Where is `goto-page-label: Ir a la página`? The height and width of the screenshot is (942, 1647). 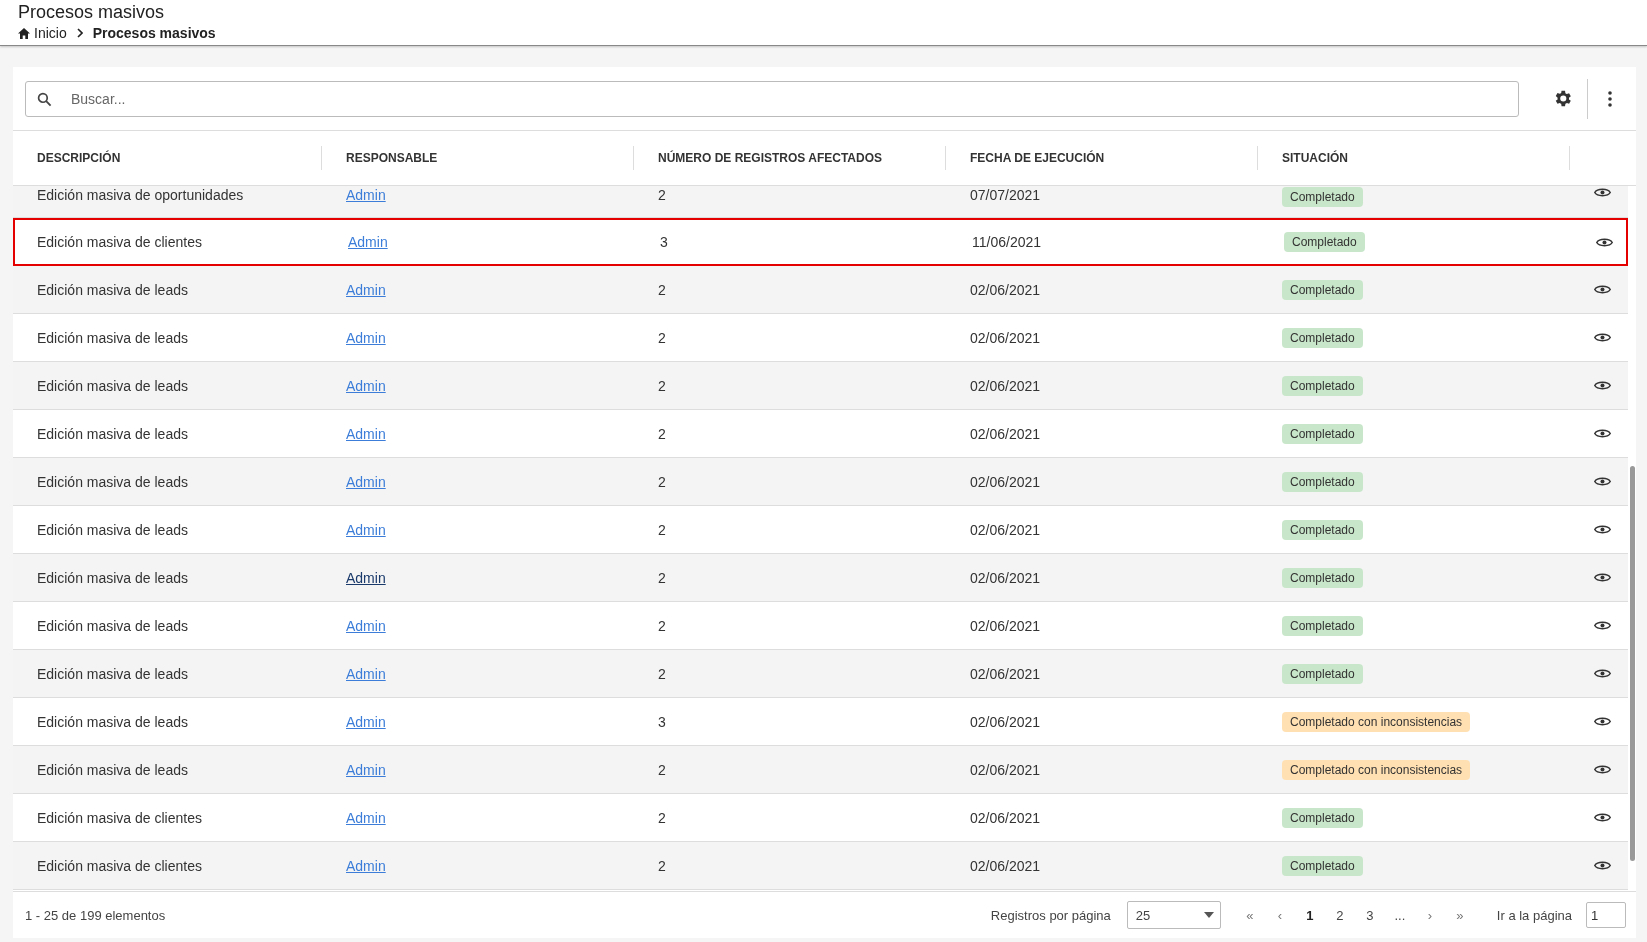 goto-page-label: Ir a la página is located at coordinates (1534, 915).